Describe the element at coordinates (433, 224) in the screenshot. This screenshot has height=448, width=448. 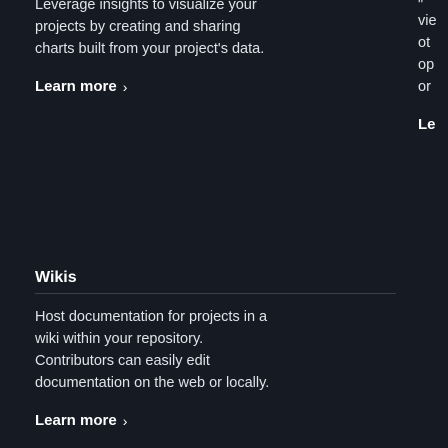
I see `adjacent-card-fragment: " vie ot op or Le` at that location.